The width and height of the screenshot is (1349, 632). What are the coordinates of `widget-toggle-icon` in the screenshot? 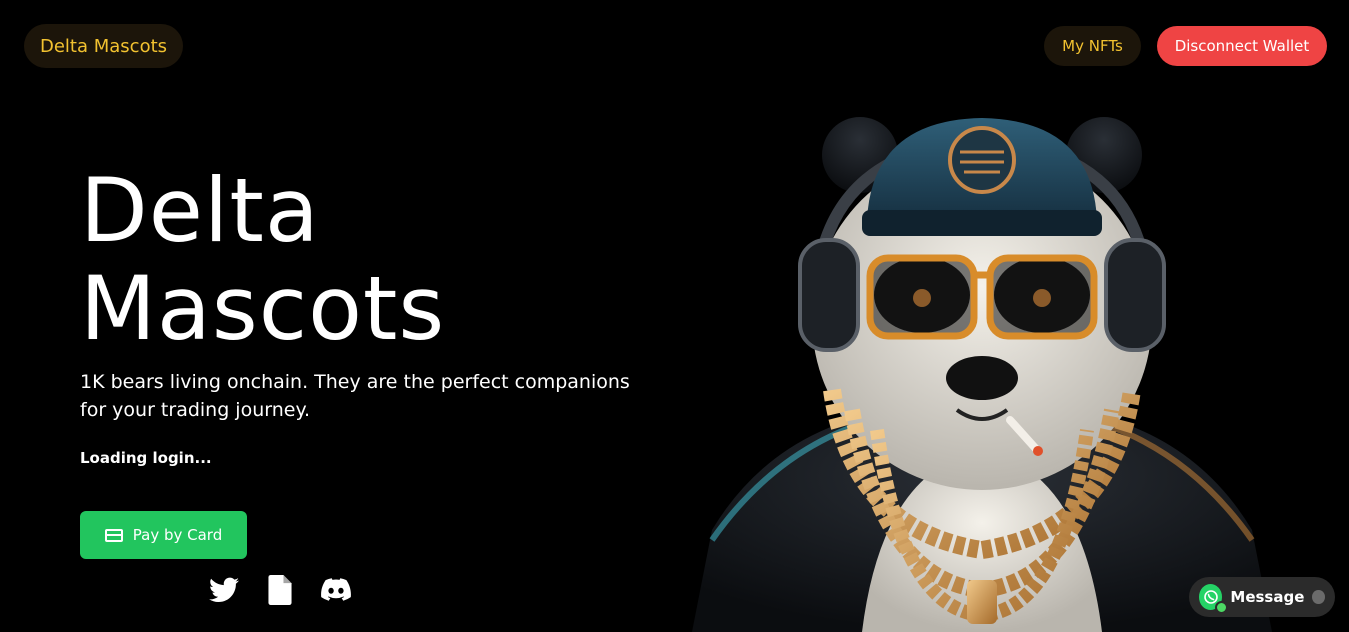 It's located at (1318, 597).